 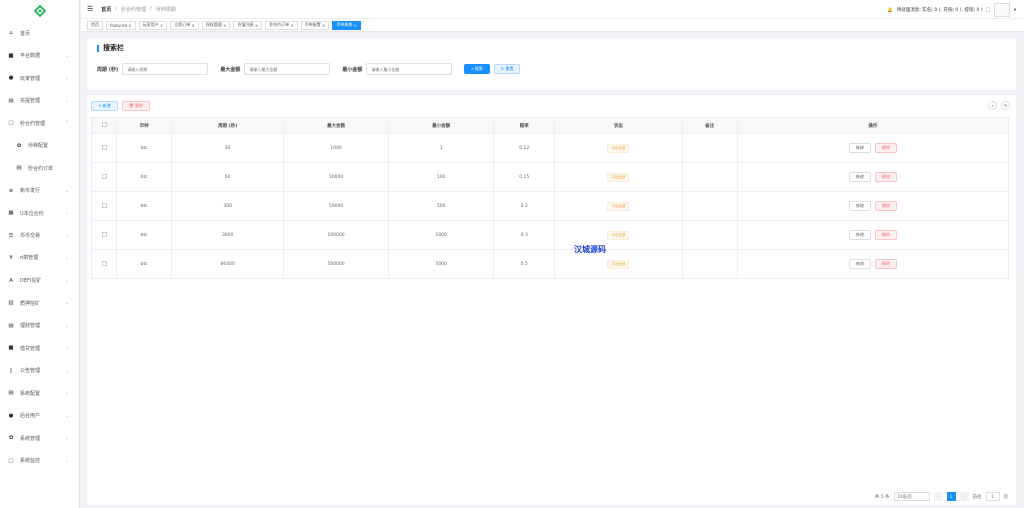 I want to click on table-row: btc 30 1000 1 0.12 平台全部 修改 删除, so click(x=550, y=148).